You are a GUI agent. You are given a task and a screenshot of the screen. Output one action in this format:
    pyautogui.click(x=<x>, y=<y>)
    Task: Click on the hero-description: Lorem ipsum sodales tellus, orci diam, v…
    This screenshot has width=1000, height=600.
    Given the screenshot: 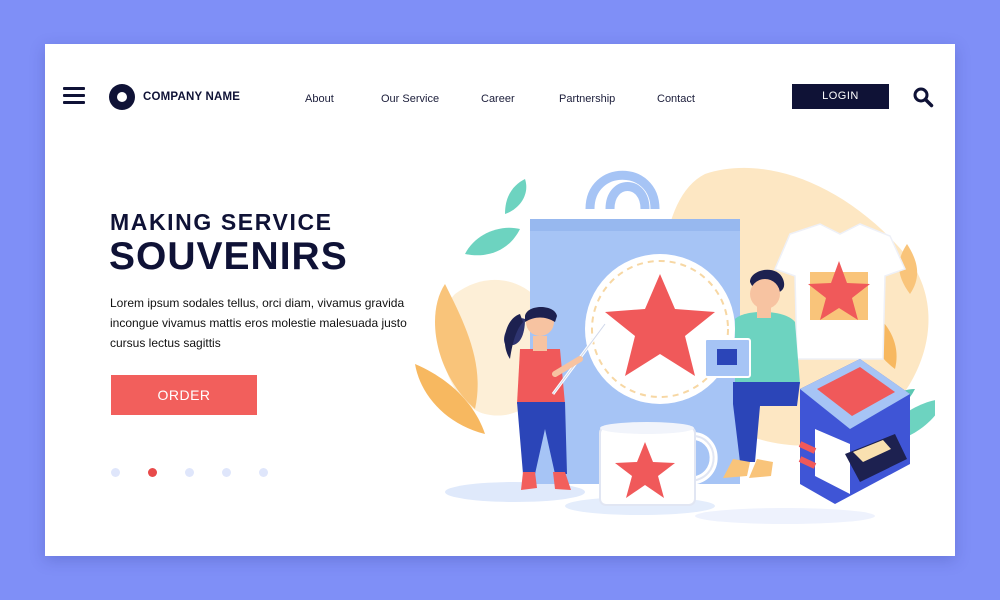 What is the action you would take?
    pyautogui.click(x=258, y=323)
    